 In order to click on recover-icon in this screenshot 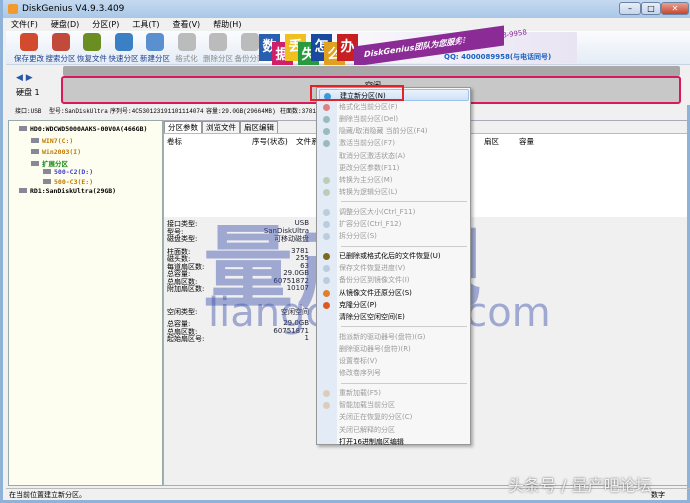, I will do `click(326, 257)`.